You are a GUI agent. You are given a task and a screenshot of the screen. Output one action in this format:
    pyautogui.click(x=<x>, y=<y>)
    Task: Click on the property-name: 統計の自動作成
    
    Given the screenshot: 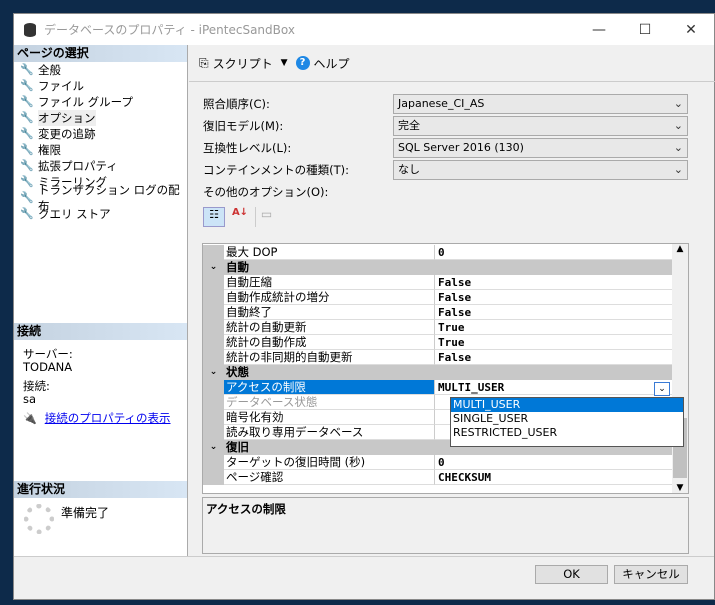 What is the action you would take?
    pyautogui.click(x=329, y=342)
    